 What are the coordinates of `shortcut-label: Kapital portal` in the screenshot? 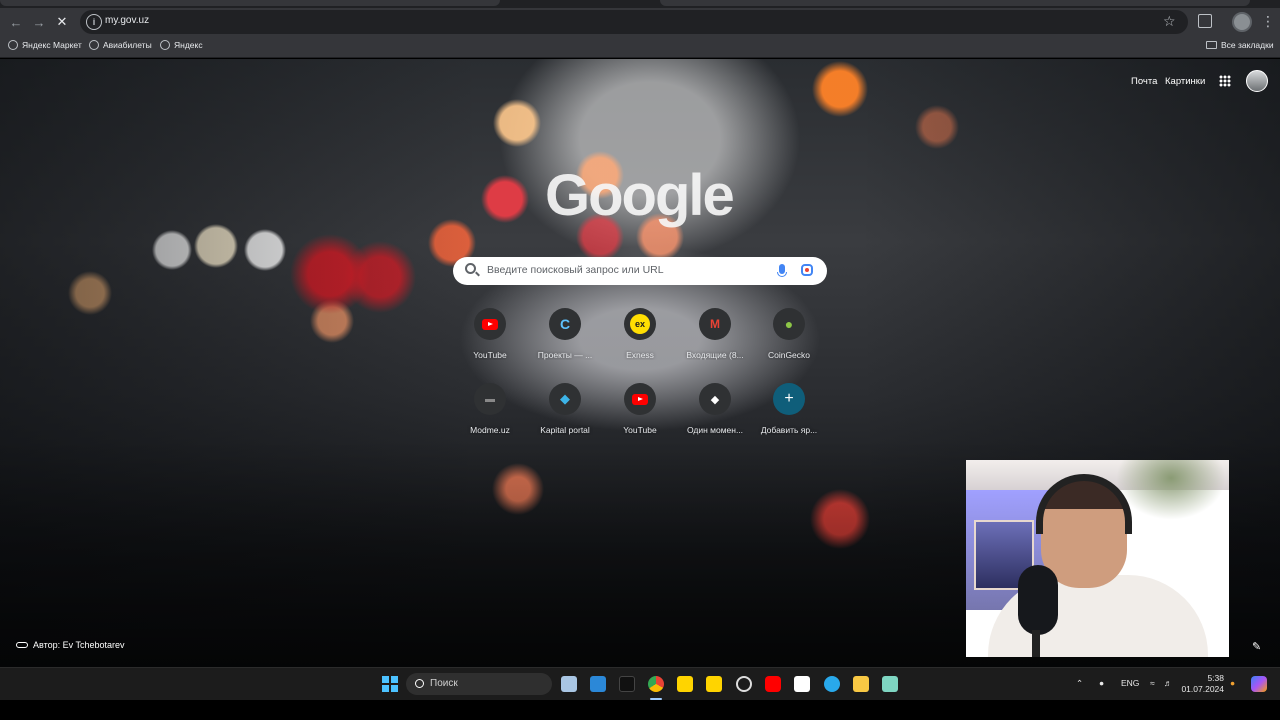 It's located at (565, 430).